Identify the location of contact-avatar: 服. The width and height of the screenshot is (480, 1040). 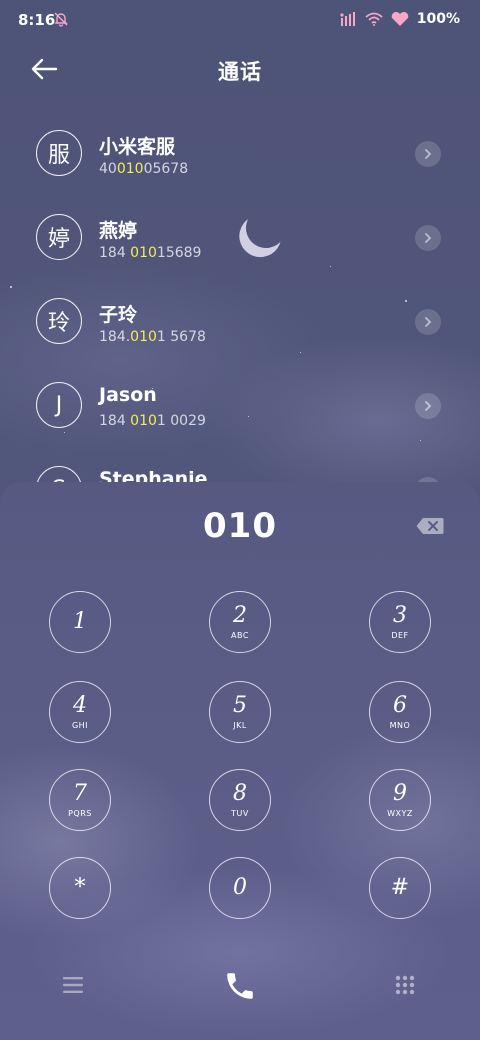
(59, 153).